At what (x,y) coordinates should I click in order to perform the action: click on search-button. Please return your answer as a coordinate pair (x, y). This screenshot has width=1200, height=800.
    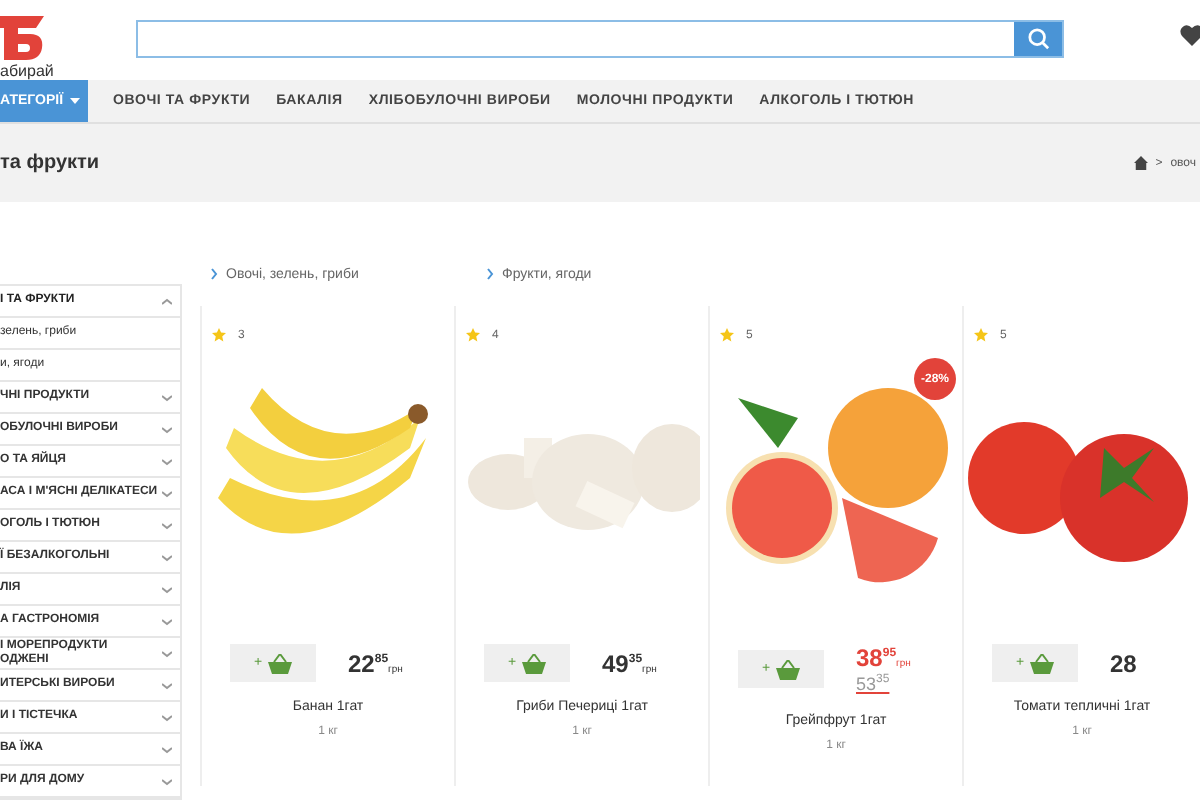
    Looking at the image, I should click on (1038, 39).